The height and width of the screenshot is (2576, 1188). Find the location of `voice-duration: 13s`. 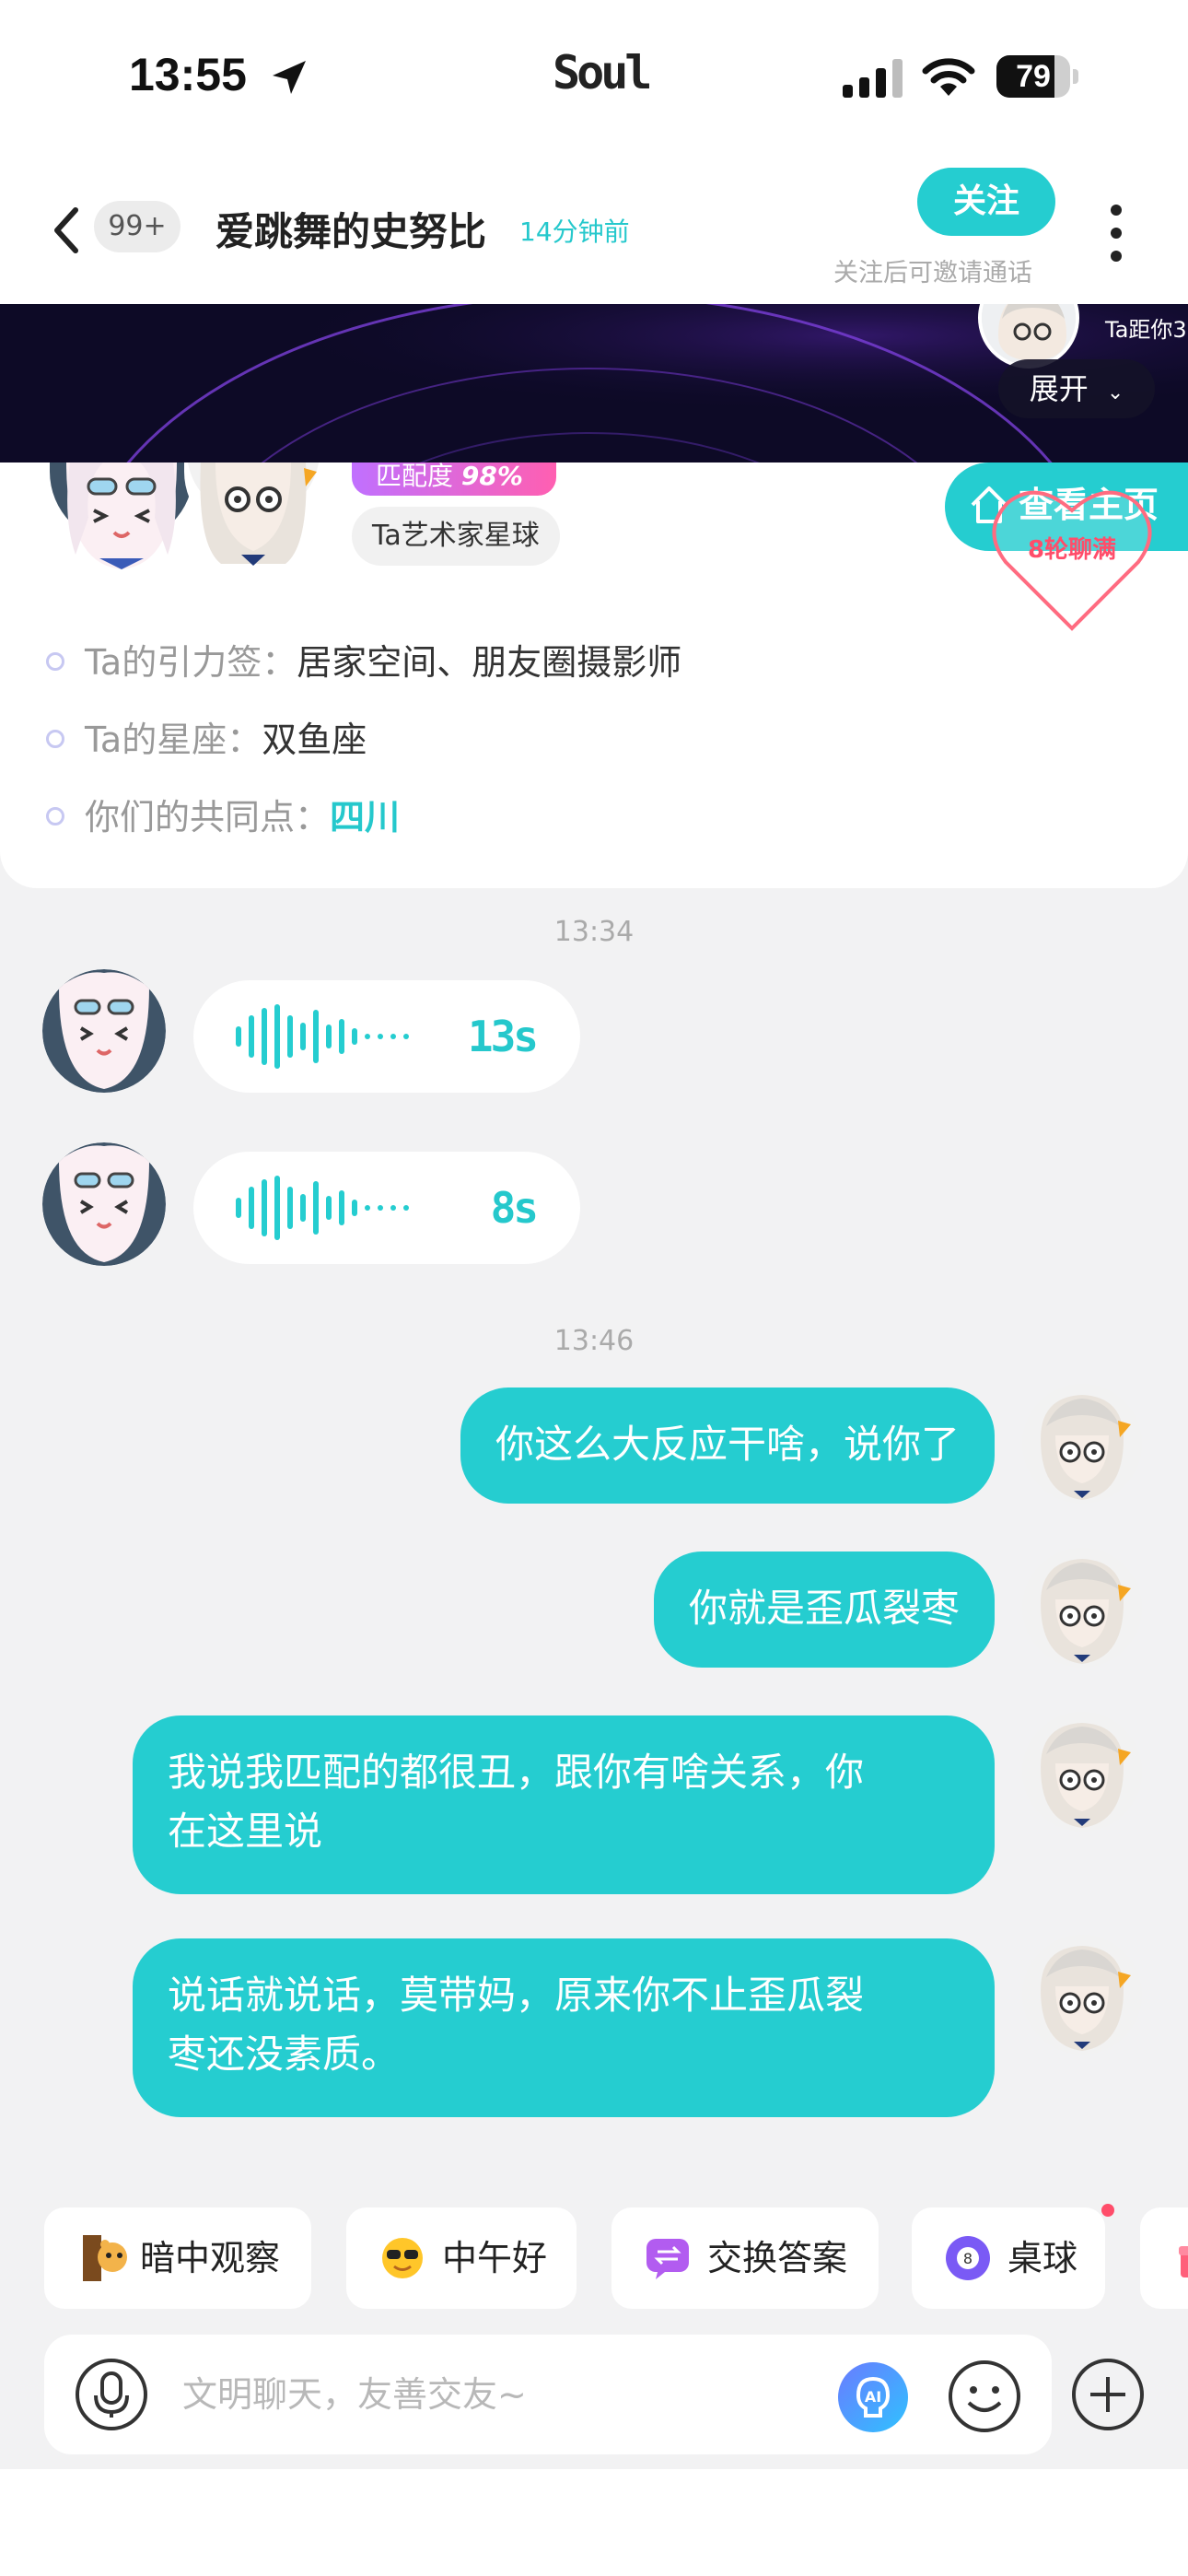

voice-duration: 13s is located at coordinates (503, 1036).